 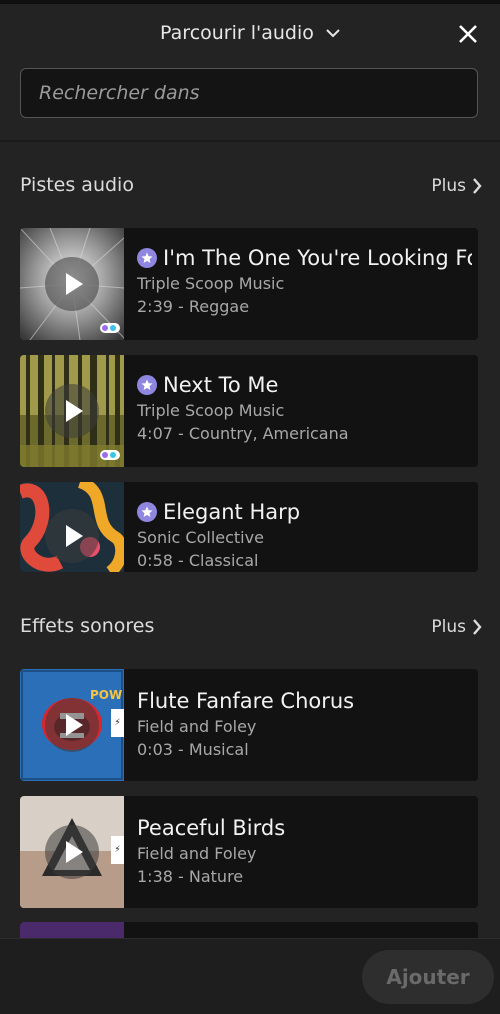 I want to click on effects-more-link: Plus, so click(x=456, y=627).